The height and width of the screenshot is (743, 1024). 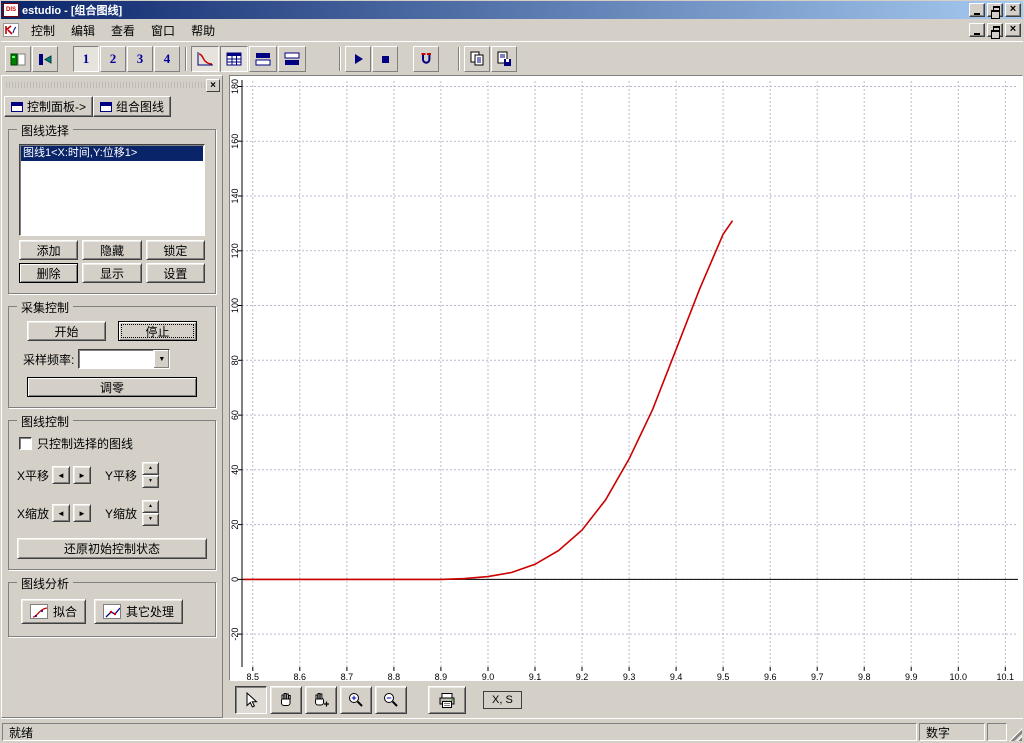 I want to click on show-panel-icon, so click(x=18, y=59).